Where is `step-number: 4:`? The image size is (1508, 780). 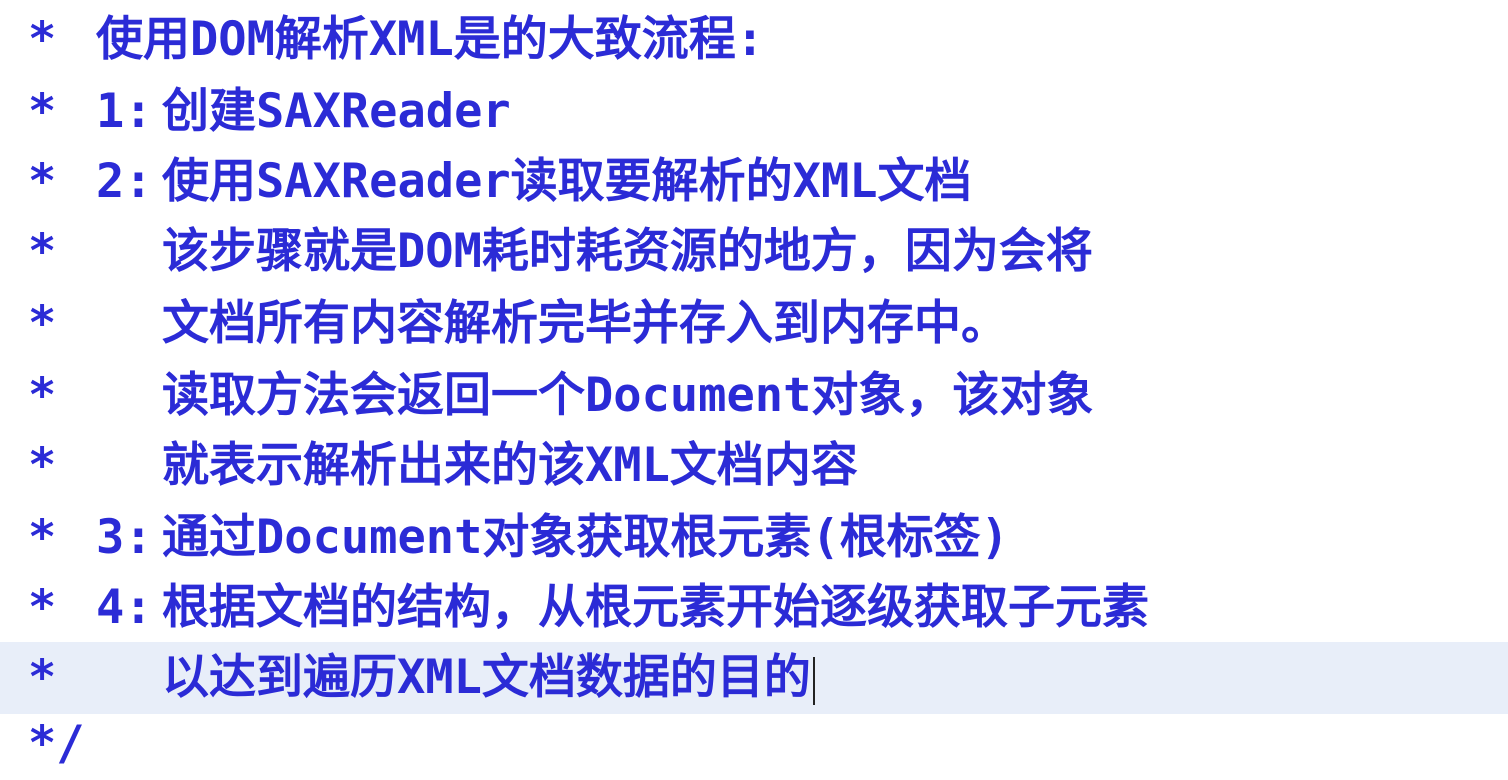 step-number: 4: is located at coordinates (124, 607).